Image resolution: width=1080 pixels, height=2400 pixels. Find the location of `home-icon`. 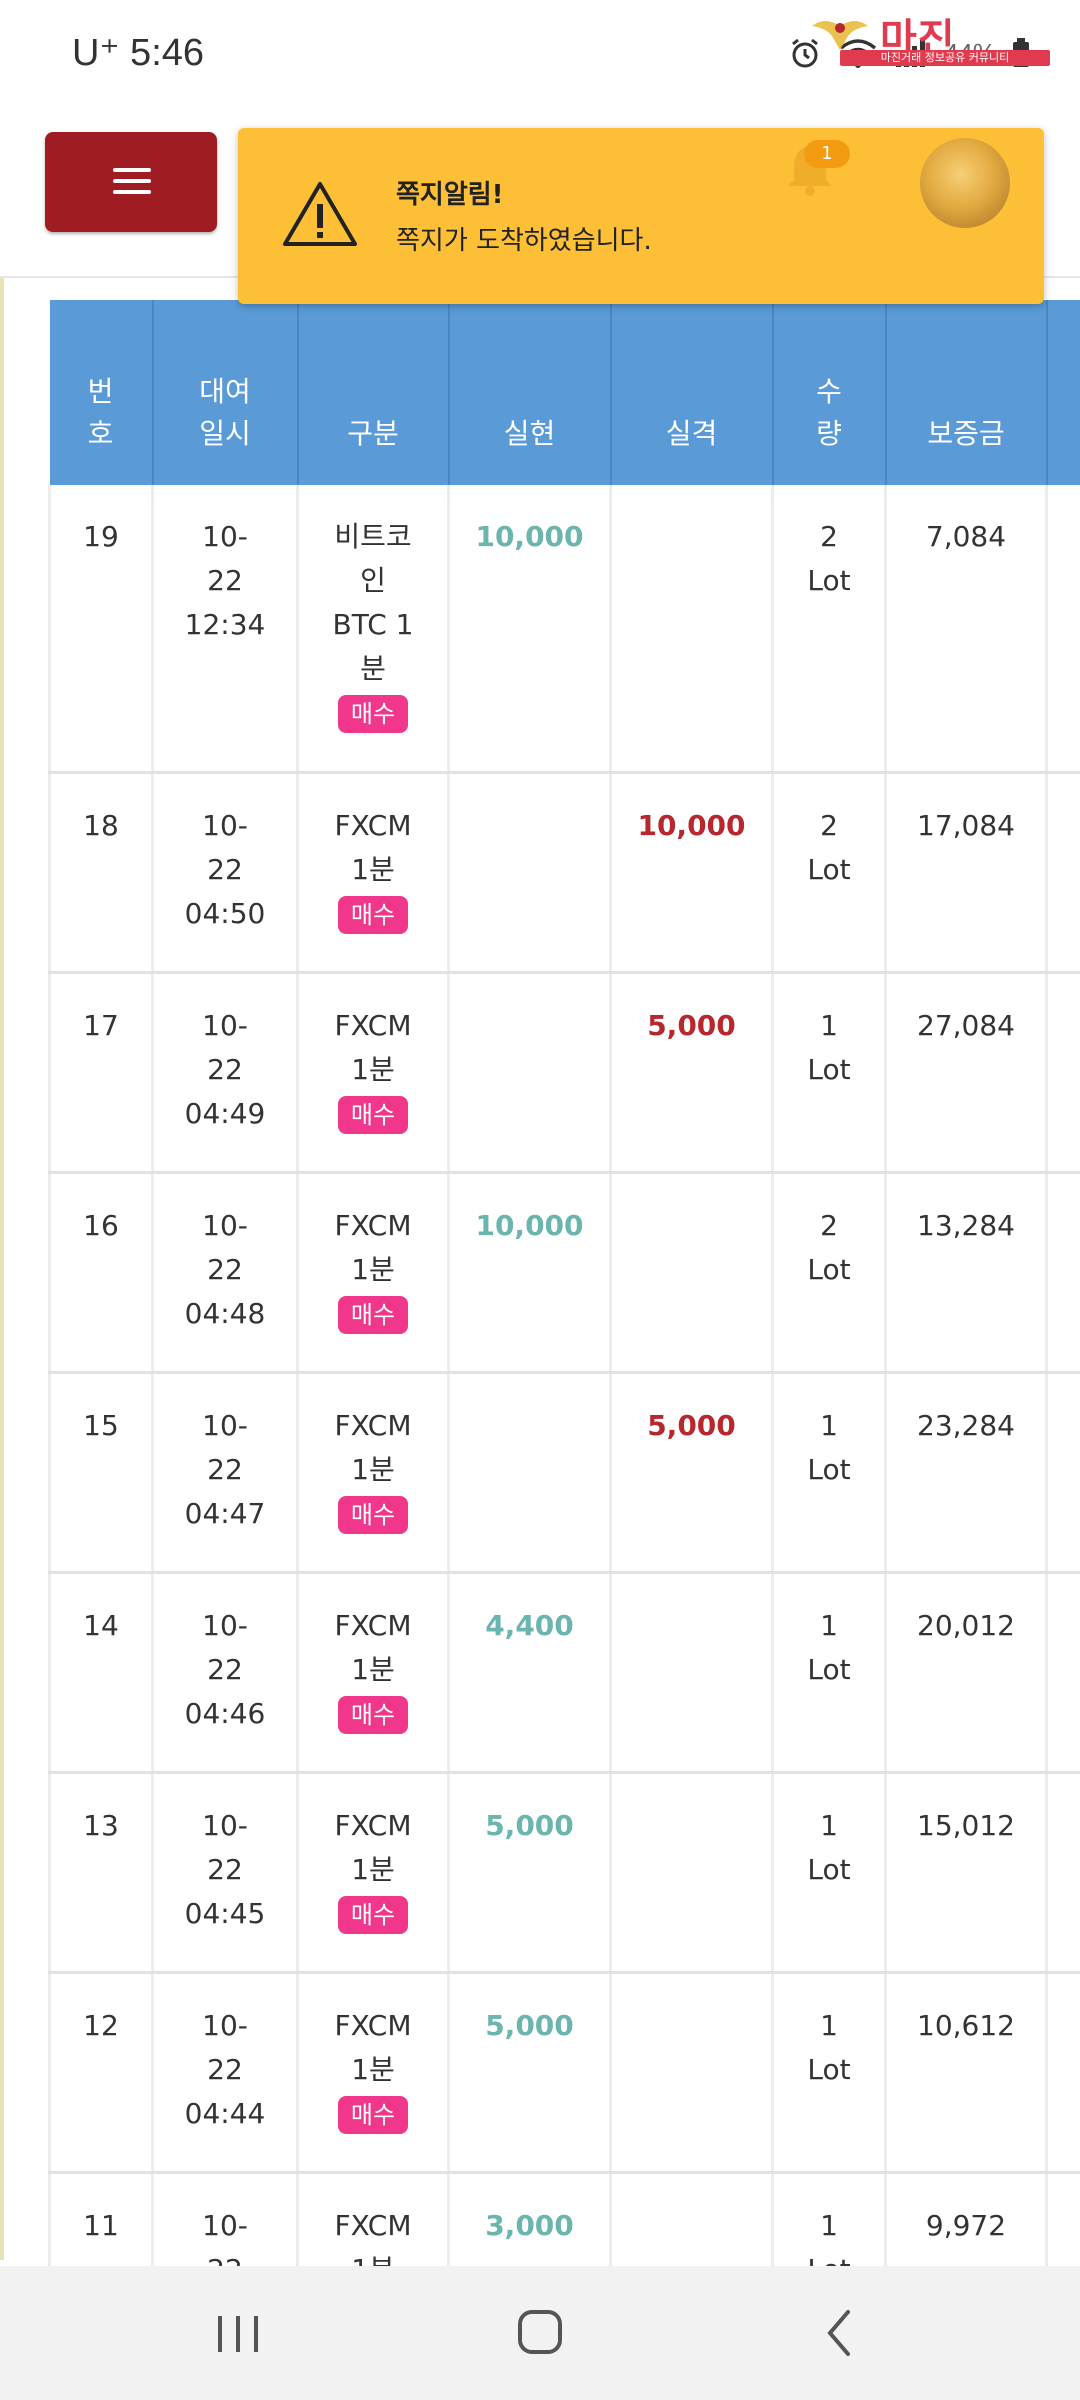

home-icon is located at coordinates (540, 2333).